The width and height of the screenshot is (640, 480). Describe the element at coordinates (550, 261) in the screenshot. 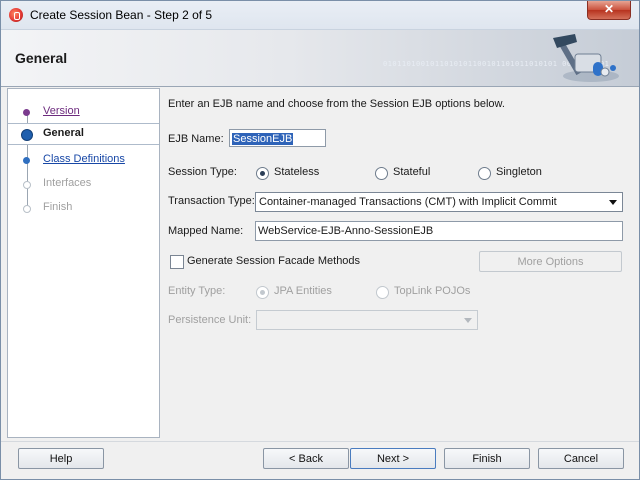

I see `more-options-button: More Options` at that location.